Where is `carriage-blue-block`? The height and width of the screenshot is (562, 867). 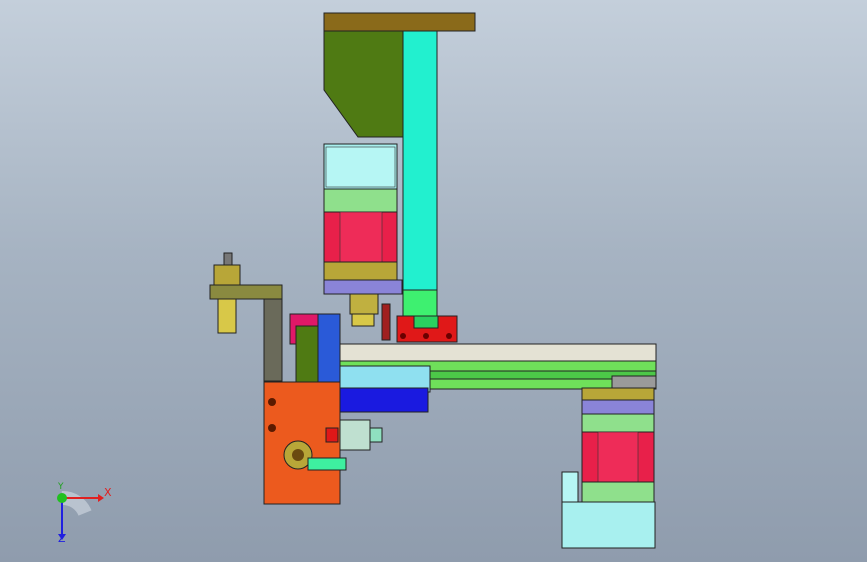 carriage-blue-block is located at coordinates (385, 389).